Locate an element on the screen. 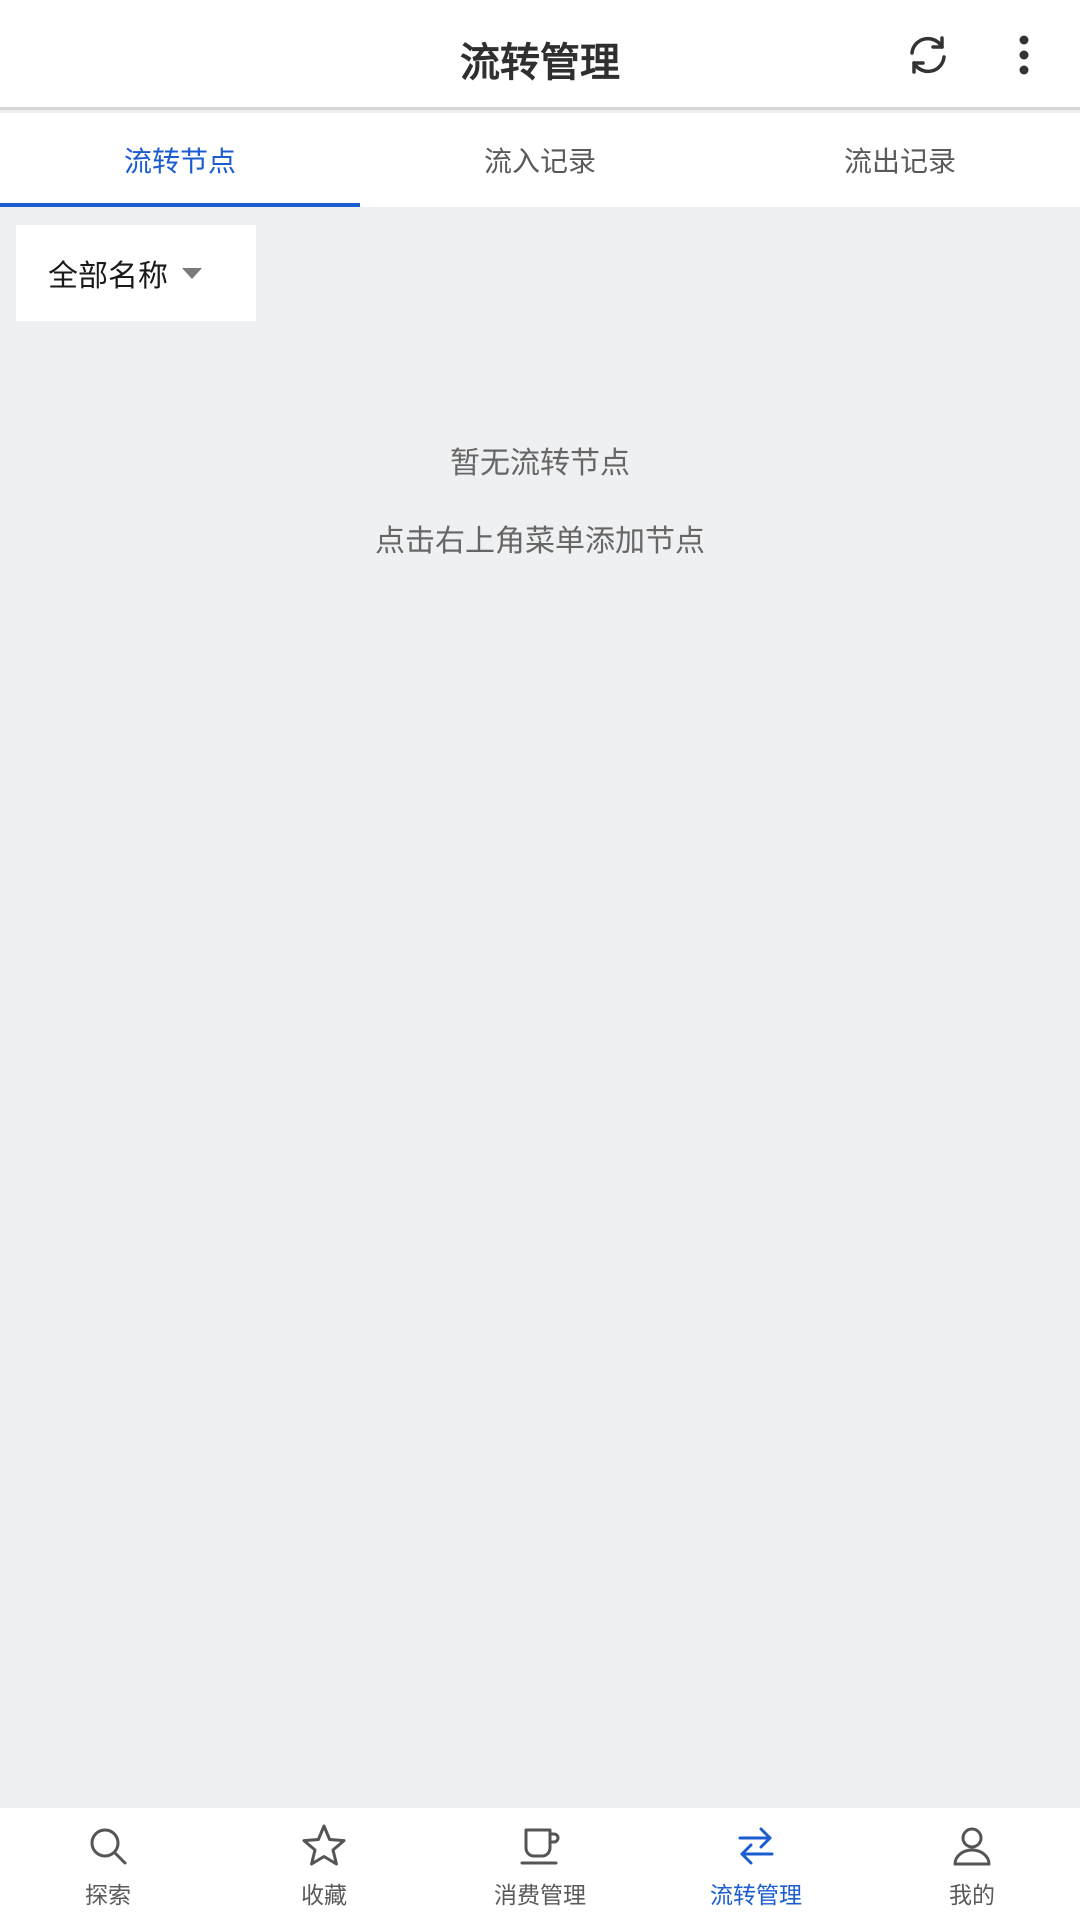  nav-label: 收藏 is located at coordinates (324, 1896).